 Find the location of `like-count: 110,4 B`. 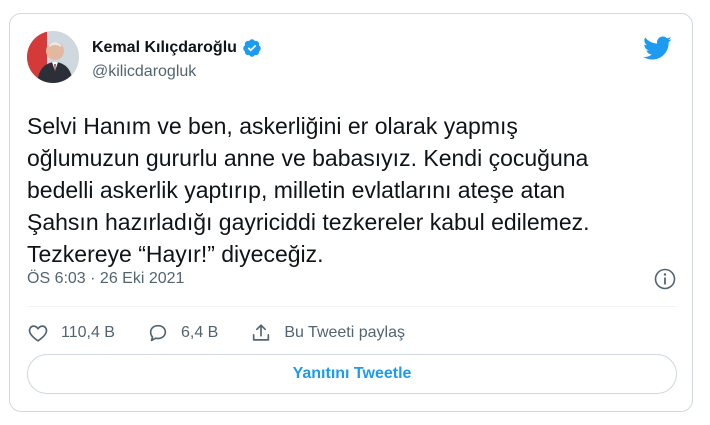

like-count: 110,4 B is located at coordinates (88, 332).